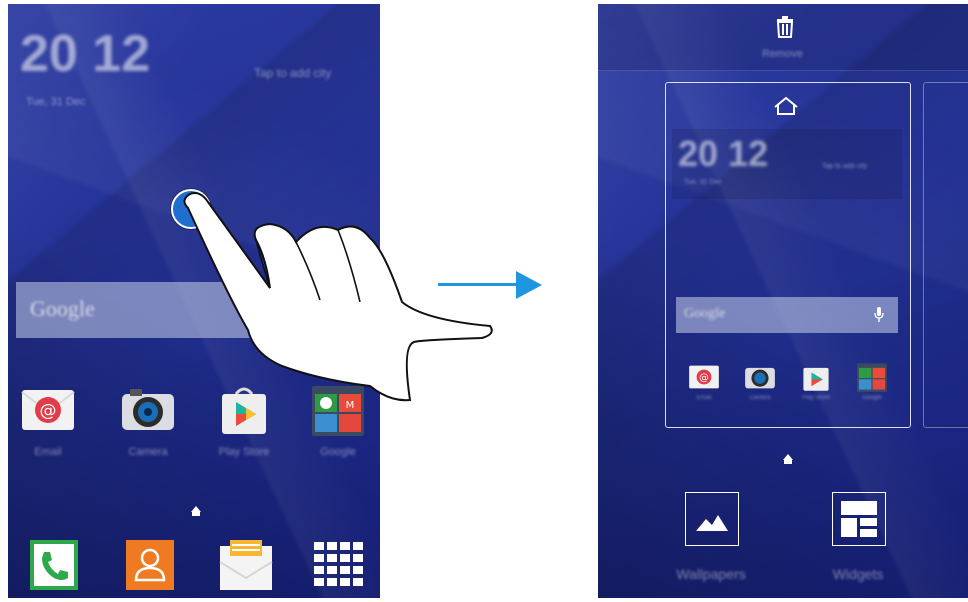  Describe the element at coordinates (787, 164) in the screenshot. I see `clock-widget-preview: 20 12 Tue, 31 Dec Tap to add city` at that location.